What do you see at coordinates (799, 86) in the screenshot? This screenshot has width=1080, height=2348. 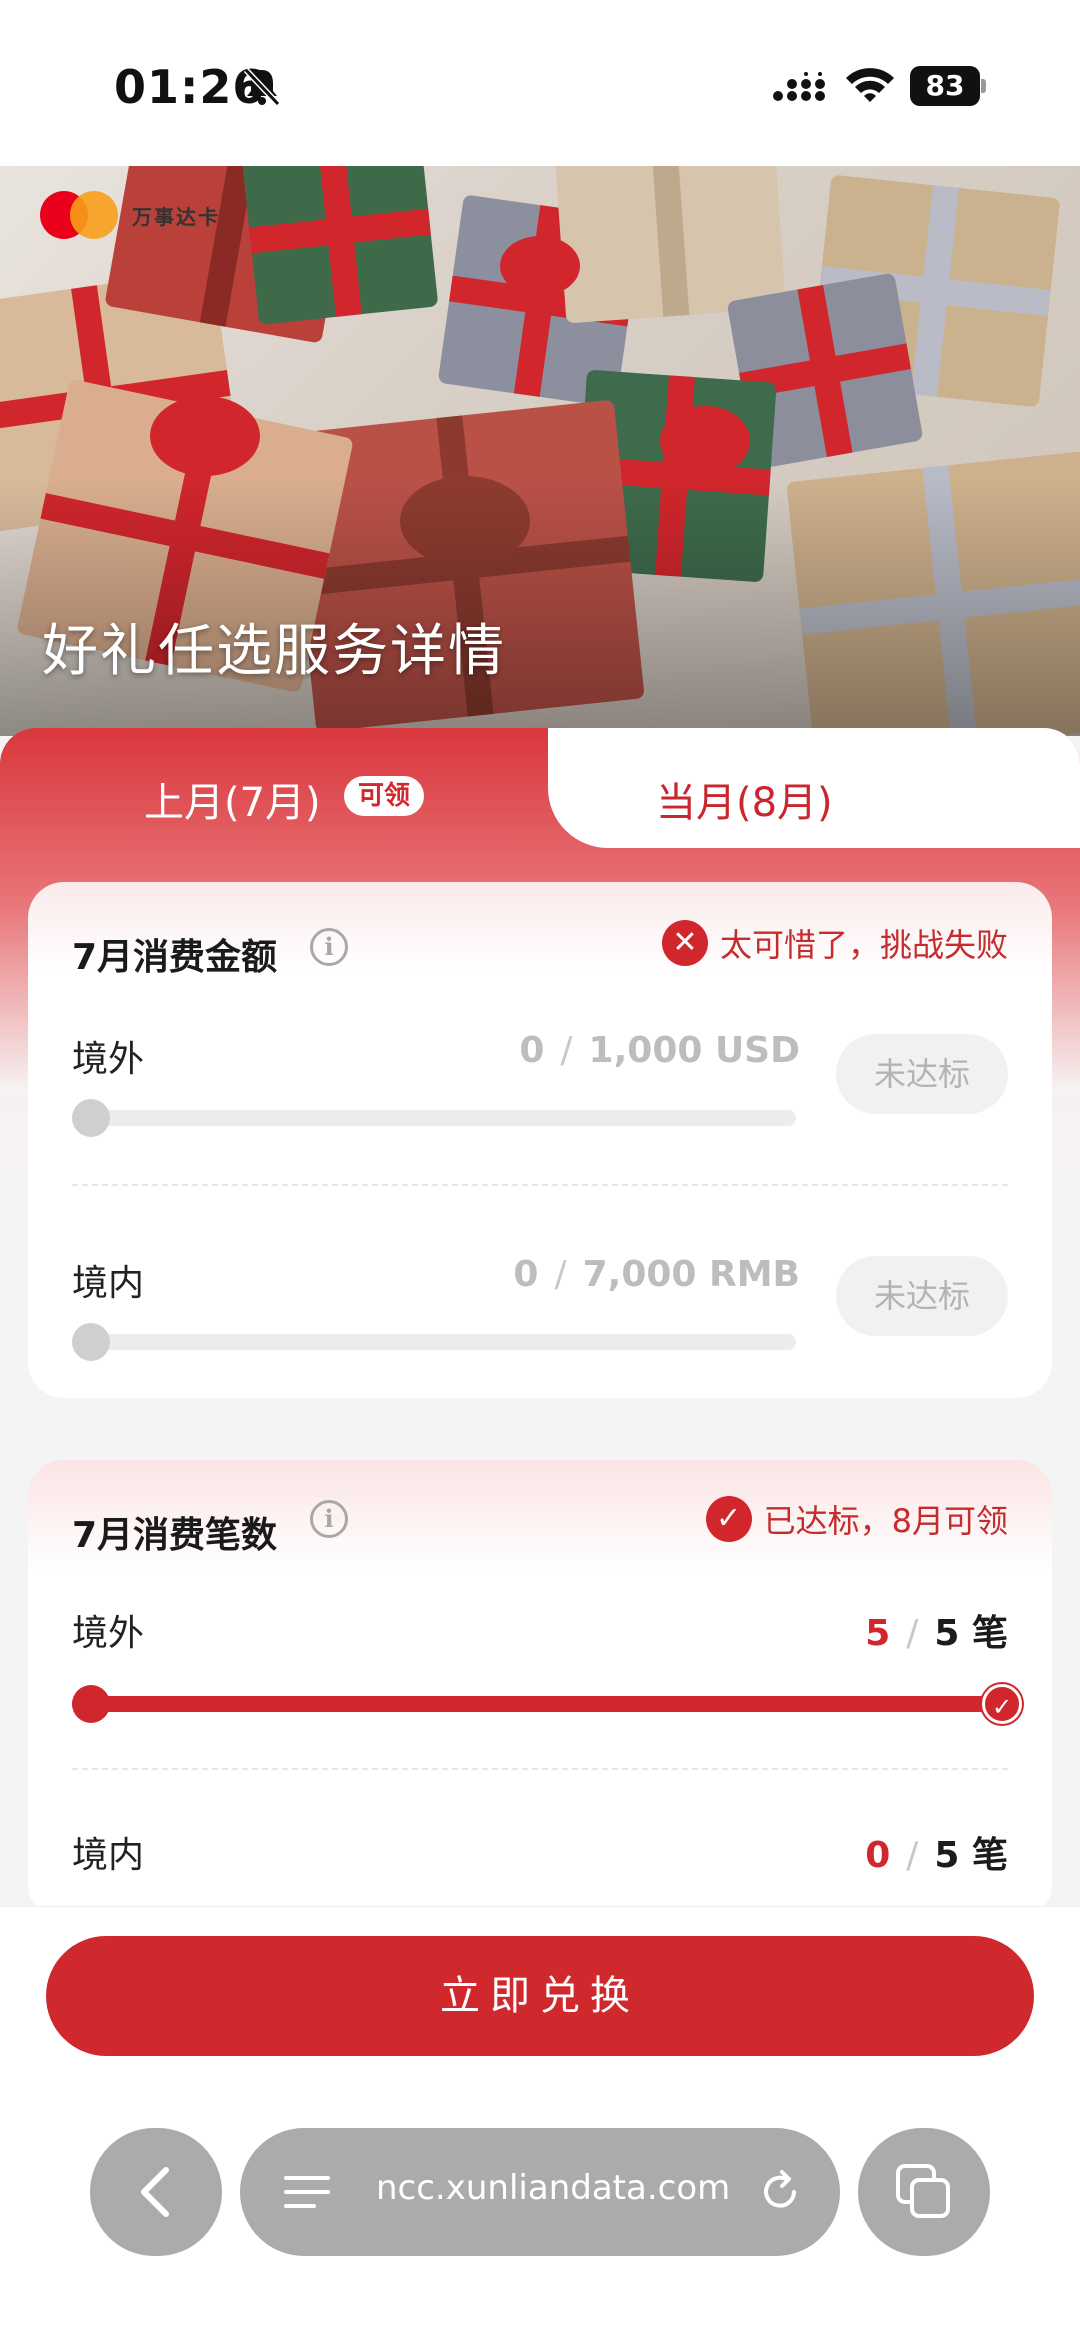 I see `signal-icon` at bounding box center [799, 86].